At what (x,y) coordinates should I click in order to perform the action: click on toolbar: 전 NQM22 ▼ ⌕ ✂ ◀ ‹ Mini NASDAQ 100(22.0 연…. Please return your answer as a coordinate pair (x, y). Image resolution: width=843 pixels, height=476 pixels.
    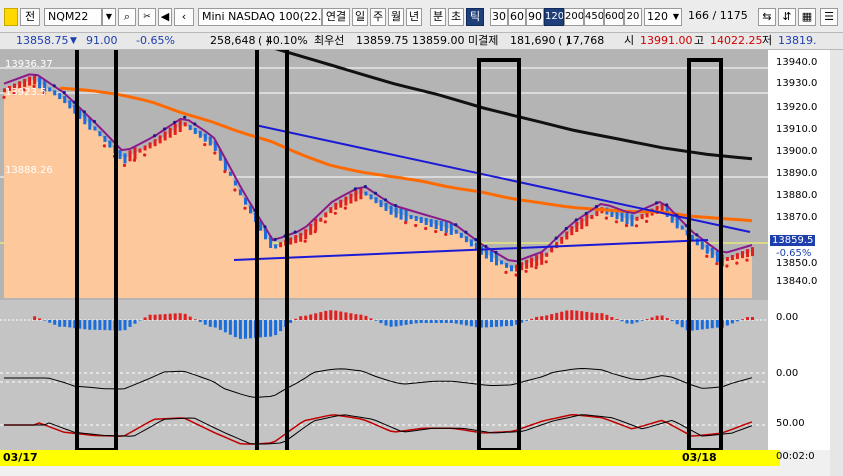
    Looking at the image, I should click on (421, 16).